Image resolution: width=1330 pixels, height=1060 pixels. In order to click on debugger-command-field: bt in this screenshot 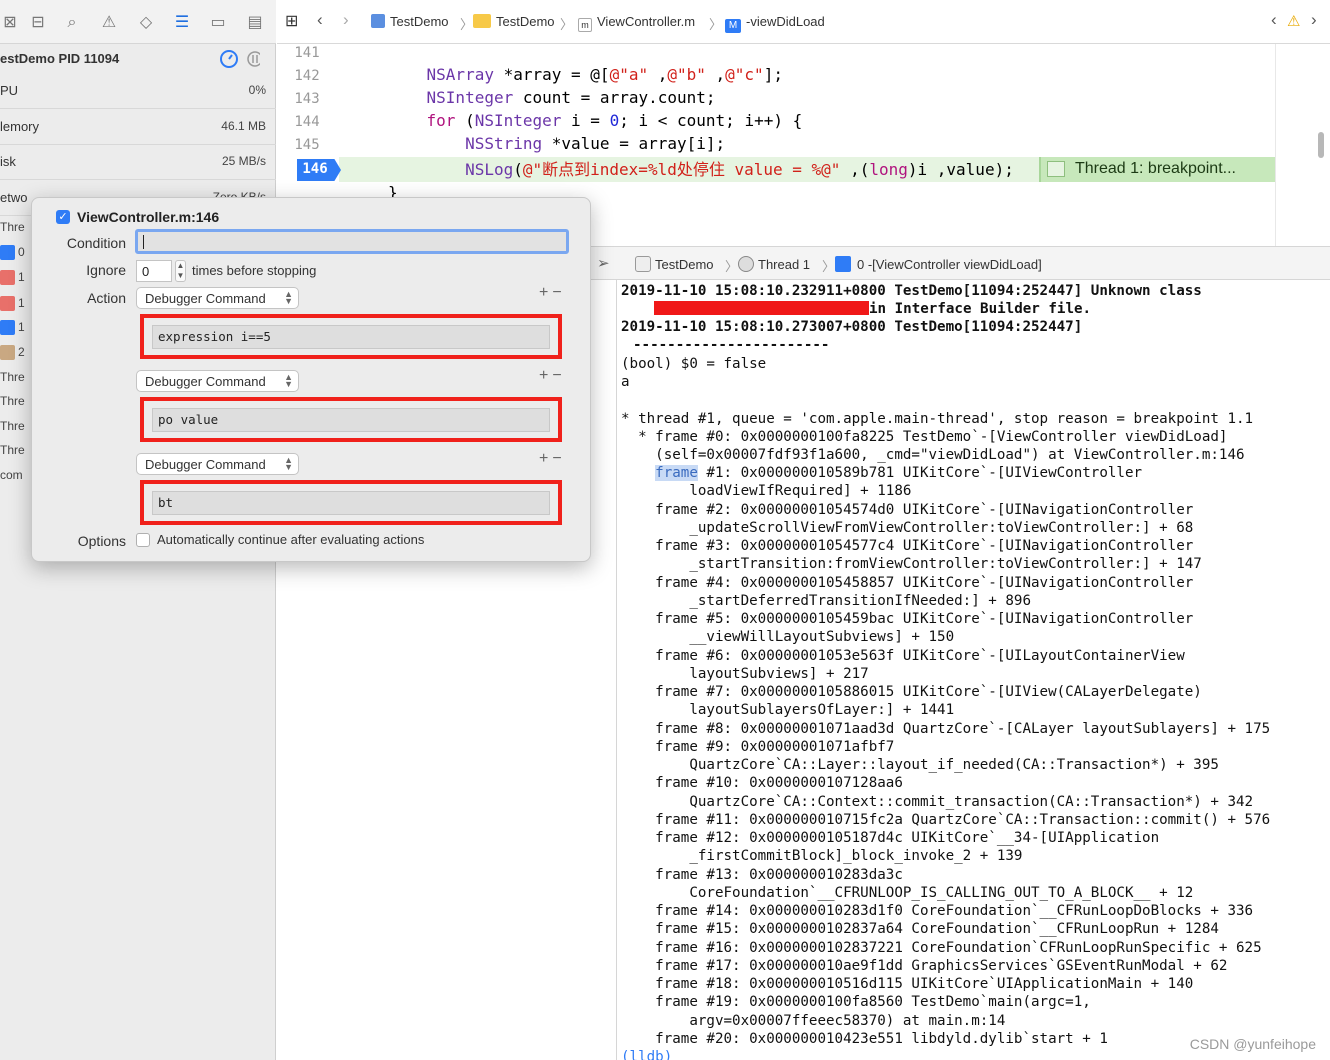, I will do `click(351, 503)`.